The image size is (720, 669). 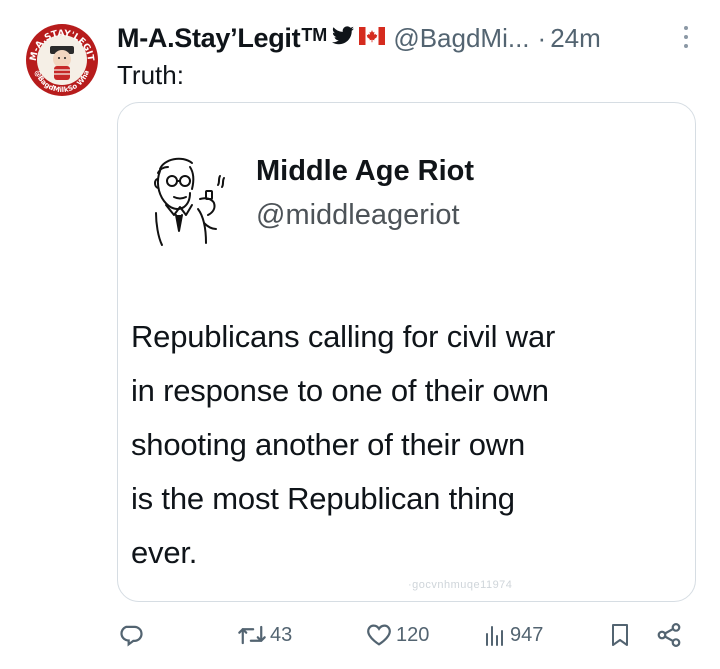 What do you see at coordinates (527, 634) in the screenshot?
I see `view-count: 947` at bounding box center [527, 634].